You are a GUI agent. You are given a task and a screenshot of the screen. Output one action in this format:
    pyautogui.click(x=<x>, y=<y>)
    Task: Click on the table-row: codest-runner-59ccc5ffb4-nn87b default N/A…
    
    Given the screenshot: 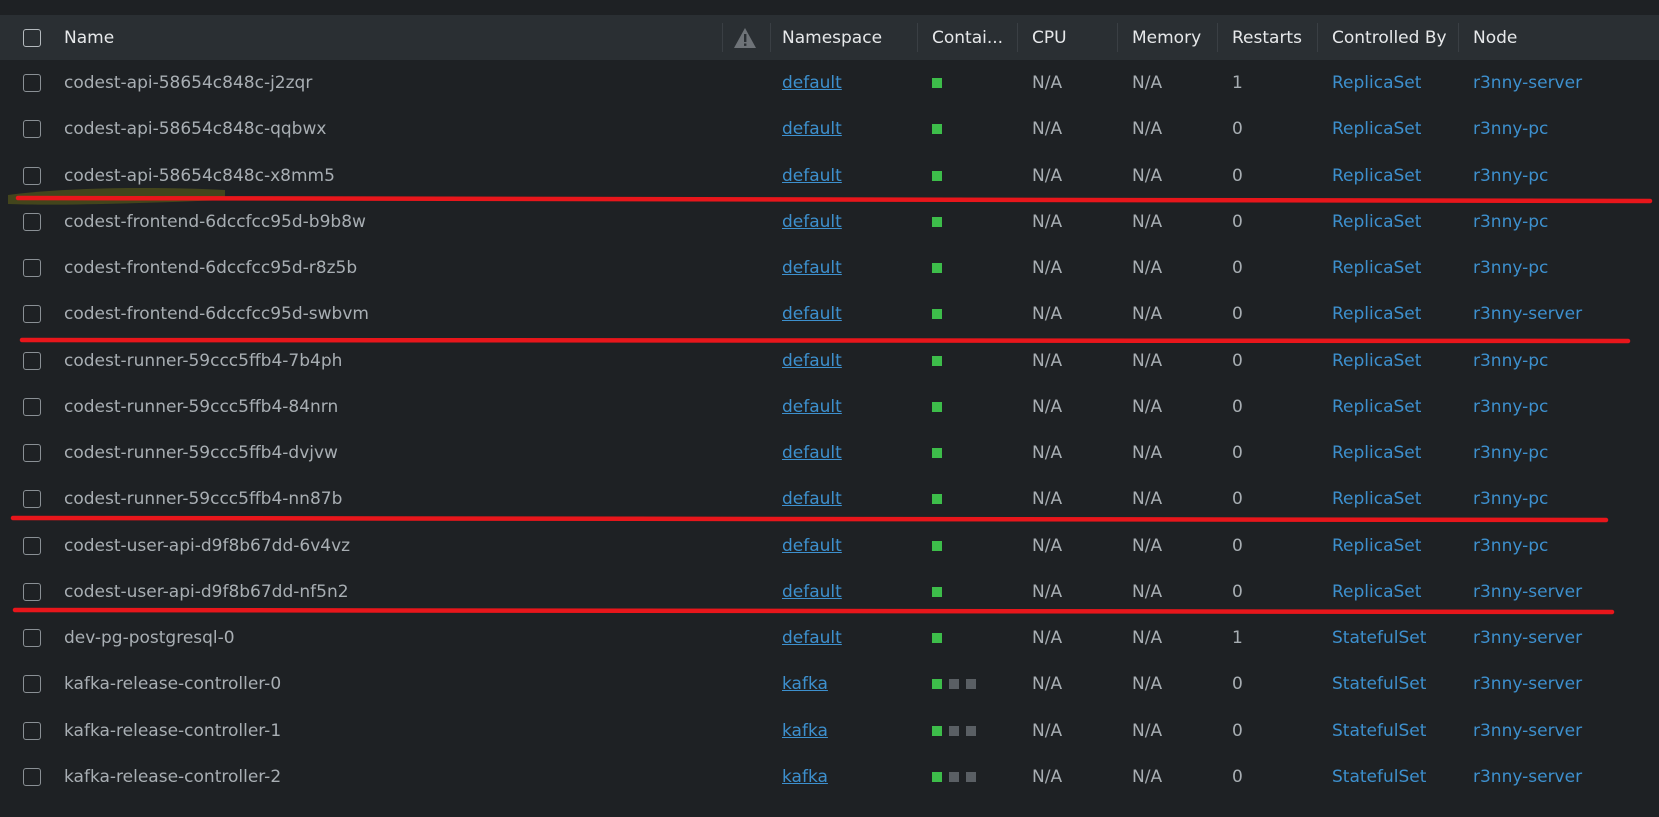 What is the action you would take?
    pyautogui.click(x=829, y=499)
    